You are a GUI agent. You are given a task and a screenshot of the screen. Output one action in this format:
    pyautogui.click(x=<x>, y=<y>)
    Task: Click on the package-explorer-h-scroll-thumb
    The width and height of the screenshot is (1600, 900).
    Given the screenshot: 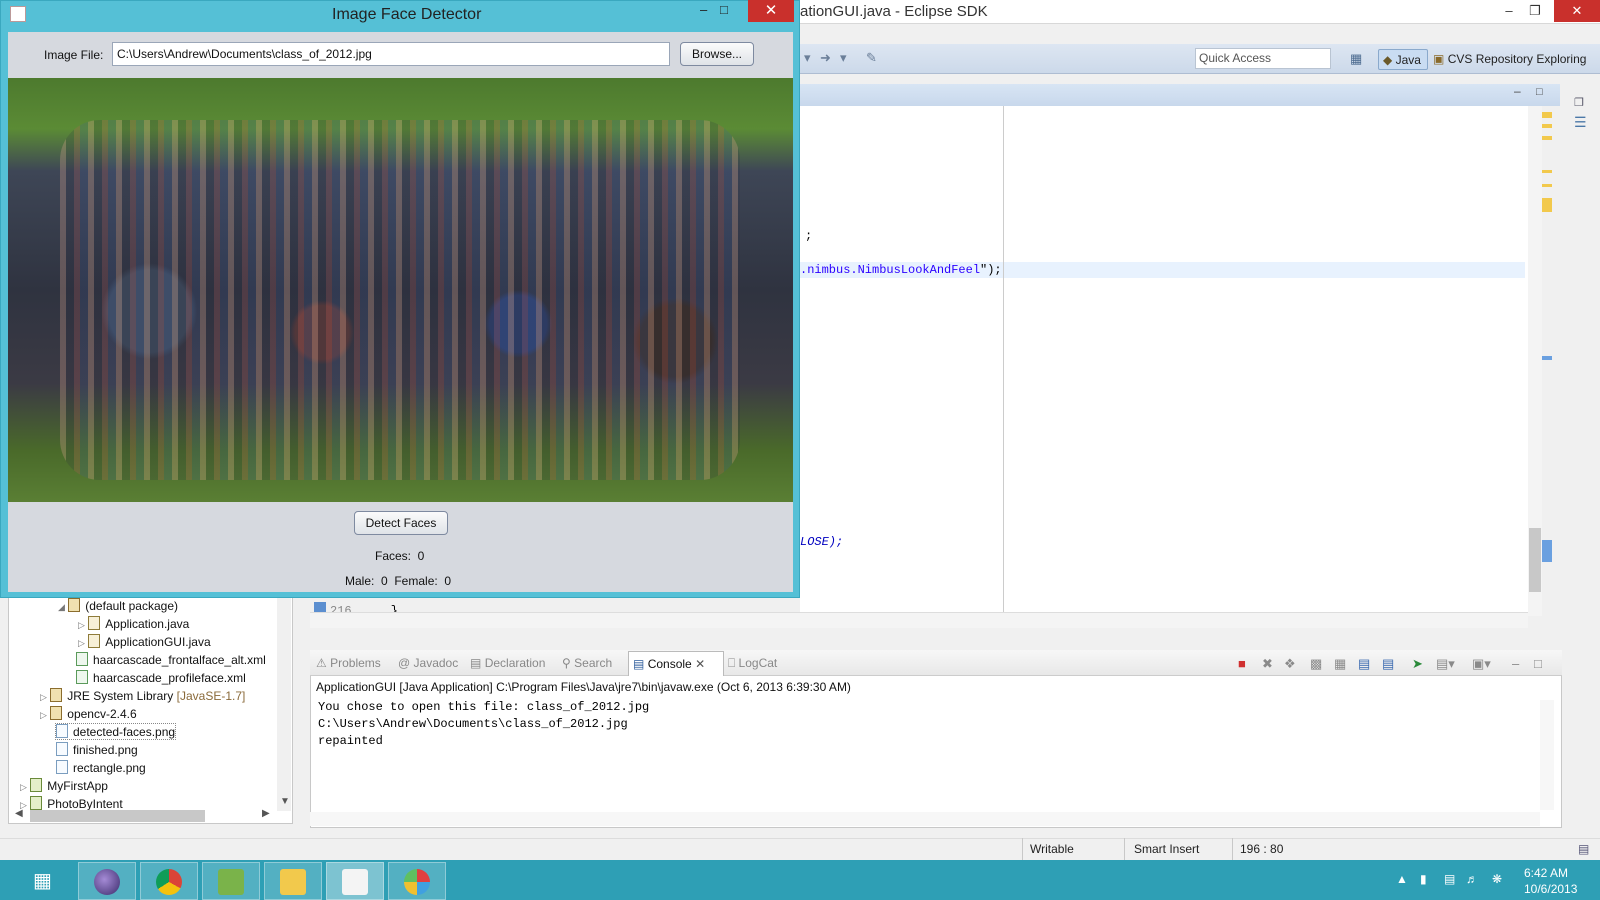 What is the action you would take?
    pyautogui.click(x=117, y=816)
    